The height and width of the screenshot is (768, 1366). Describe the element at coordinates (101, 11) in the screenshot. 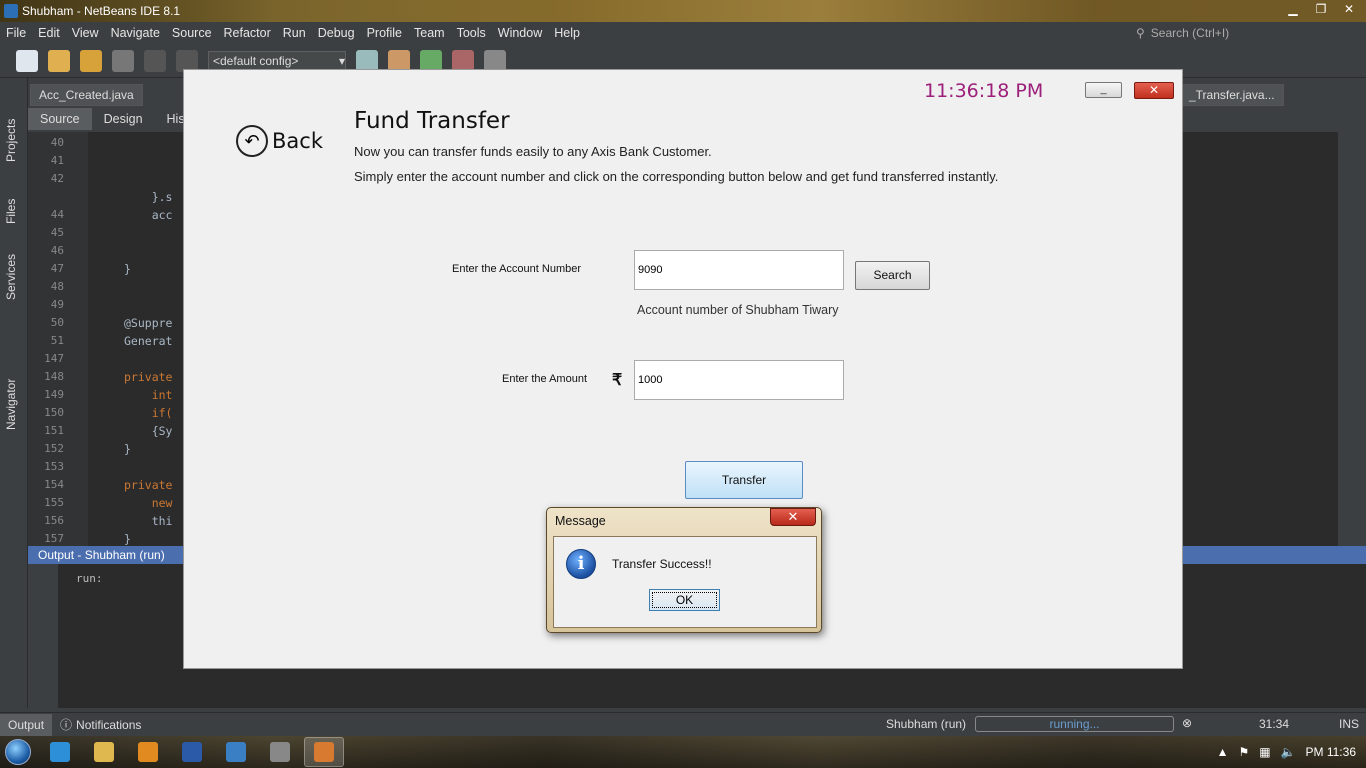

I see `window-title: Shubham - NetBeans IDE 8.1` at that location.